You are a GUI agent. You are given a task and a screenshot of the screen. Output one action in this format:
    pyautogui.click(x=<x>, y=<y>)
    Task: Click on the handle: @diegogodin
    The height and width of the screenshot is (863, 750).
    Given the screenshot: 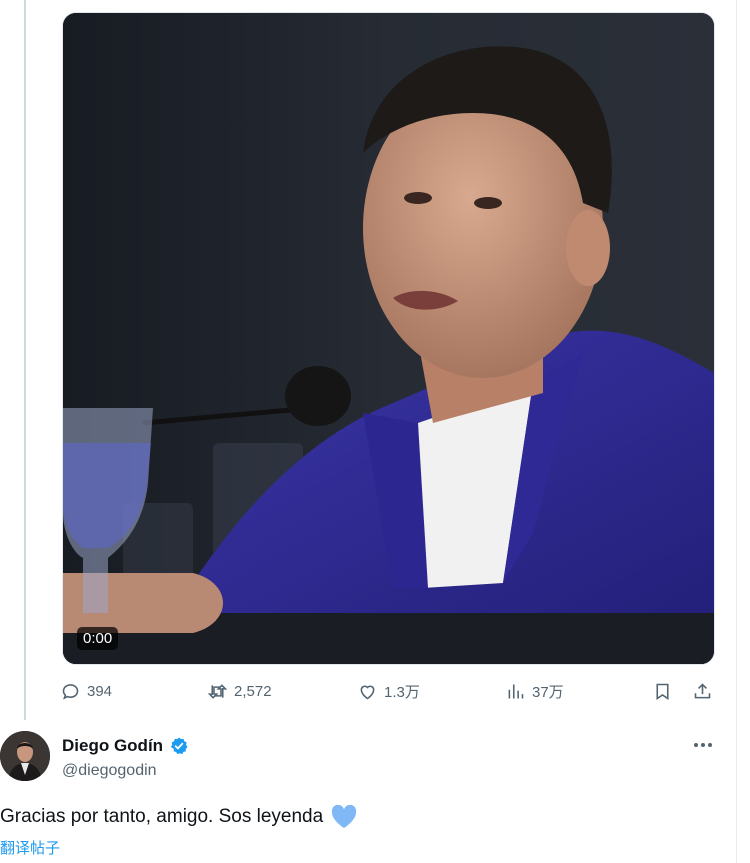 What is the action you would take?
    pyautogui.click(x=109, y=771)
    